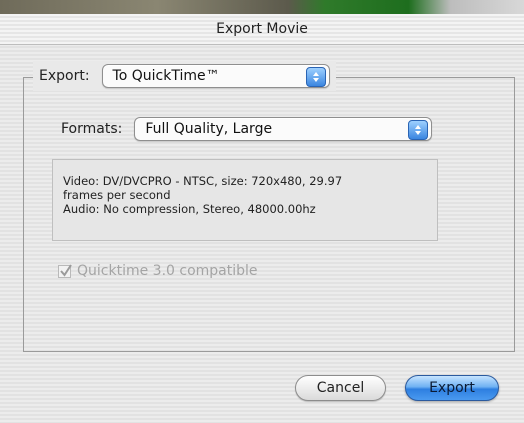  Describe the element at coordinates (167, 271) in the screenshot. I see `quicktime-compat-label: Quicktime 3.0 compatible` at that location.